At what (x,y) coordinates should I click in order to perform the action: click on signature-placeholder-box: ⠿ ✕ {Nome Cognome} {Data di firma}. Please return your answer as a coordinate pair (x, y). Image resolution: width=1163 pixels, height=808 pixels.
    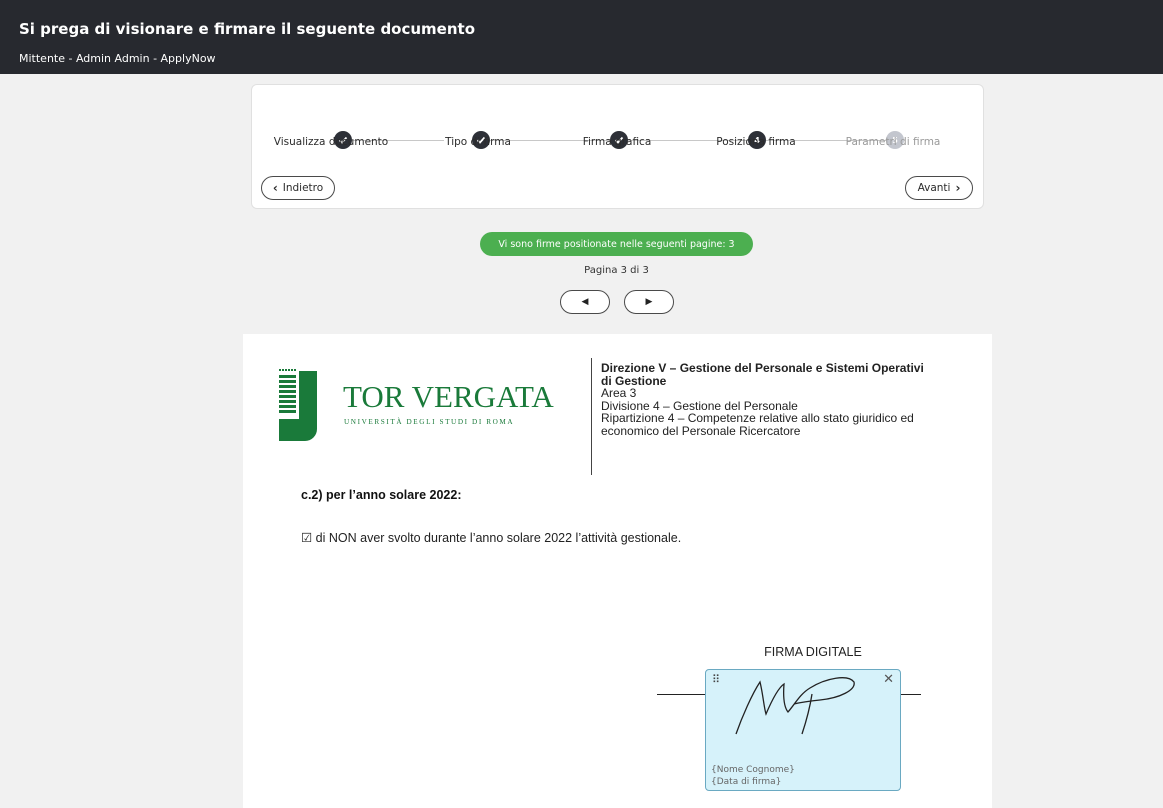
    Looking at the image, I should click on (803, 730).